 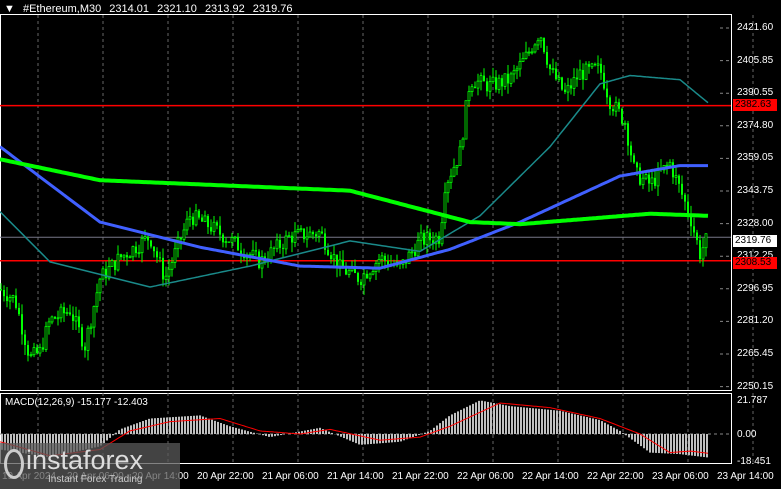 What do you see at coordinates (755, 223) in the screenshot?
I see `price-tick: 2328.00` at bounding box center [755, 223].